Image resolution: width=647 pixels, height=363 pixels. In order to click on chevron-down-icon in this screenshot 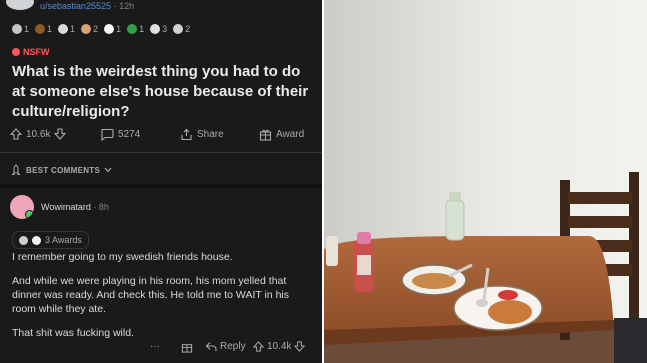, I will do `click(108, 170)`.